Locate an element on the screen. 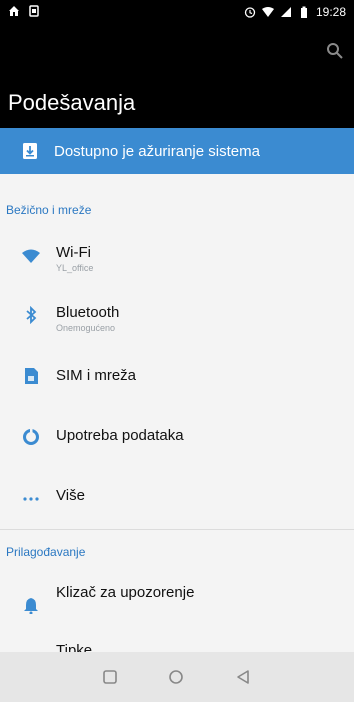  app-header: Podešavanja is located at coordinates (177, 76).